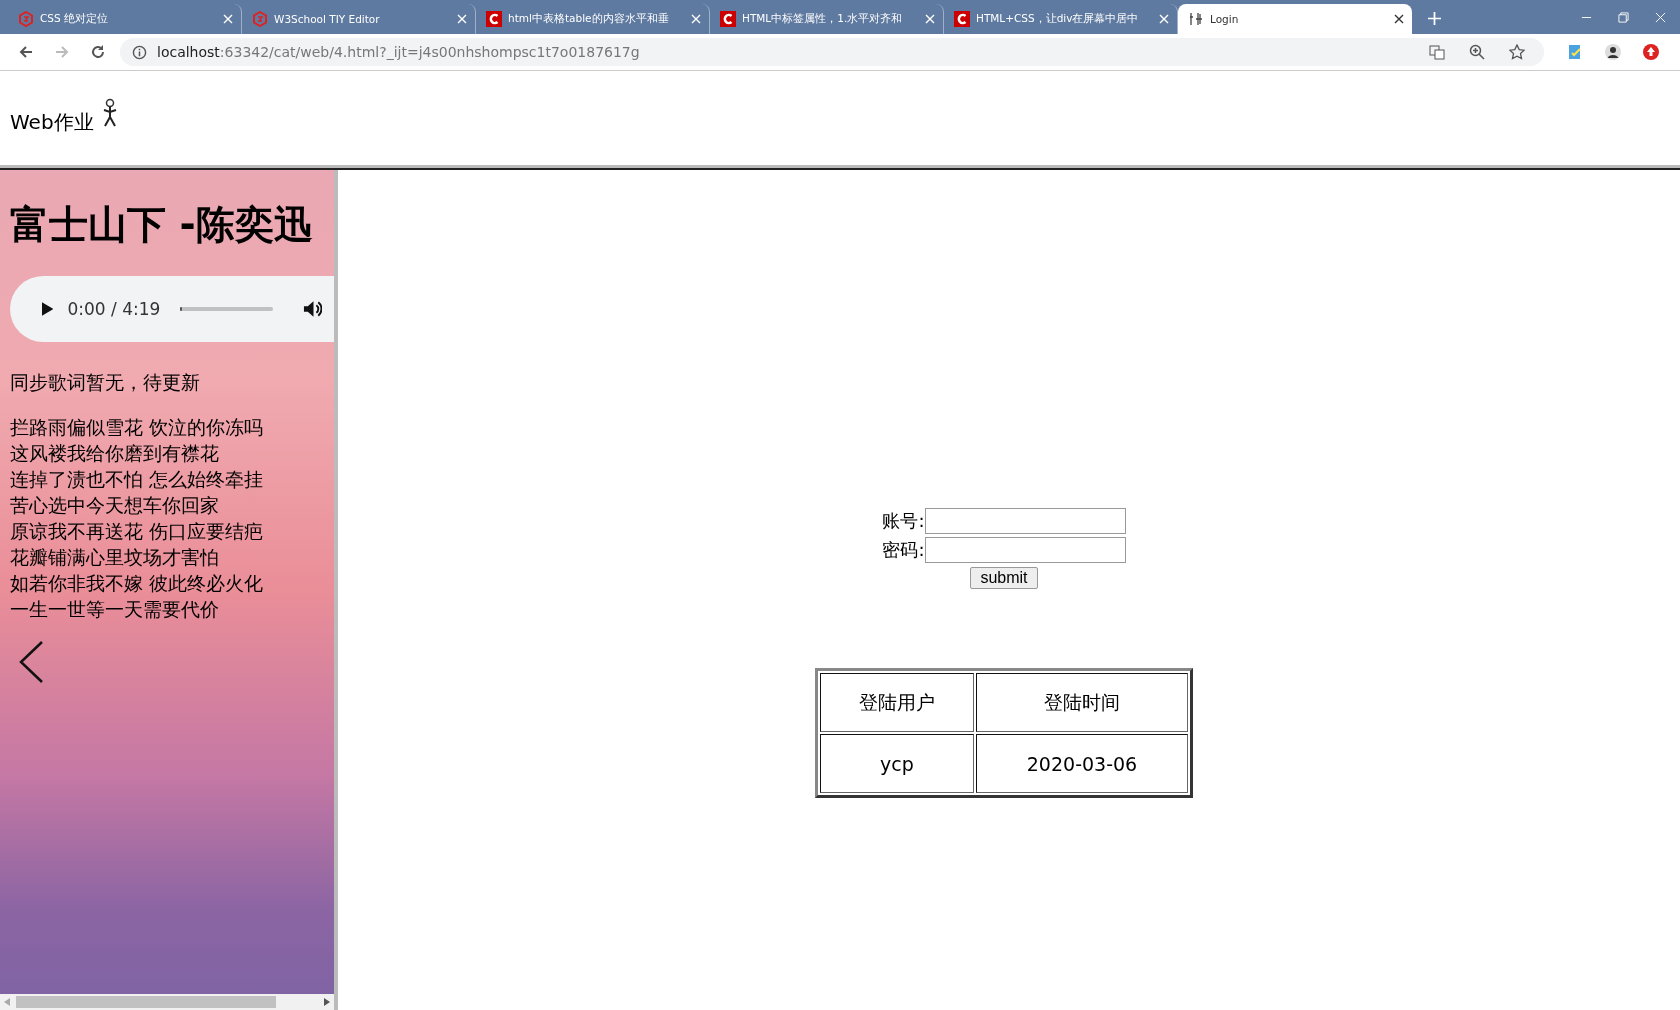 The image size is (1680, 1010). What do you see at coordinates (114, 309) in the screenshot?
I see `time-text: 0:00 / 4:19` at bounding box center [114, 309].